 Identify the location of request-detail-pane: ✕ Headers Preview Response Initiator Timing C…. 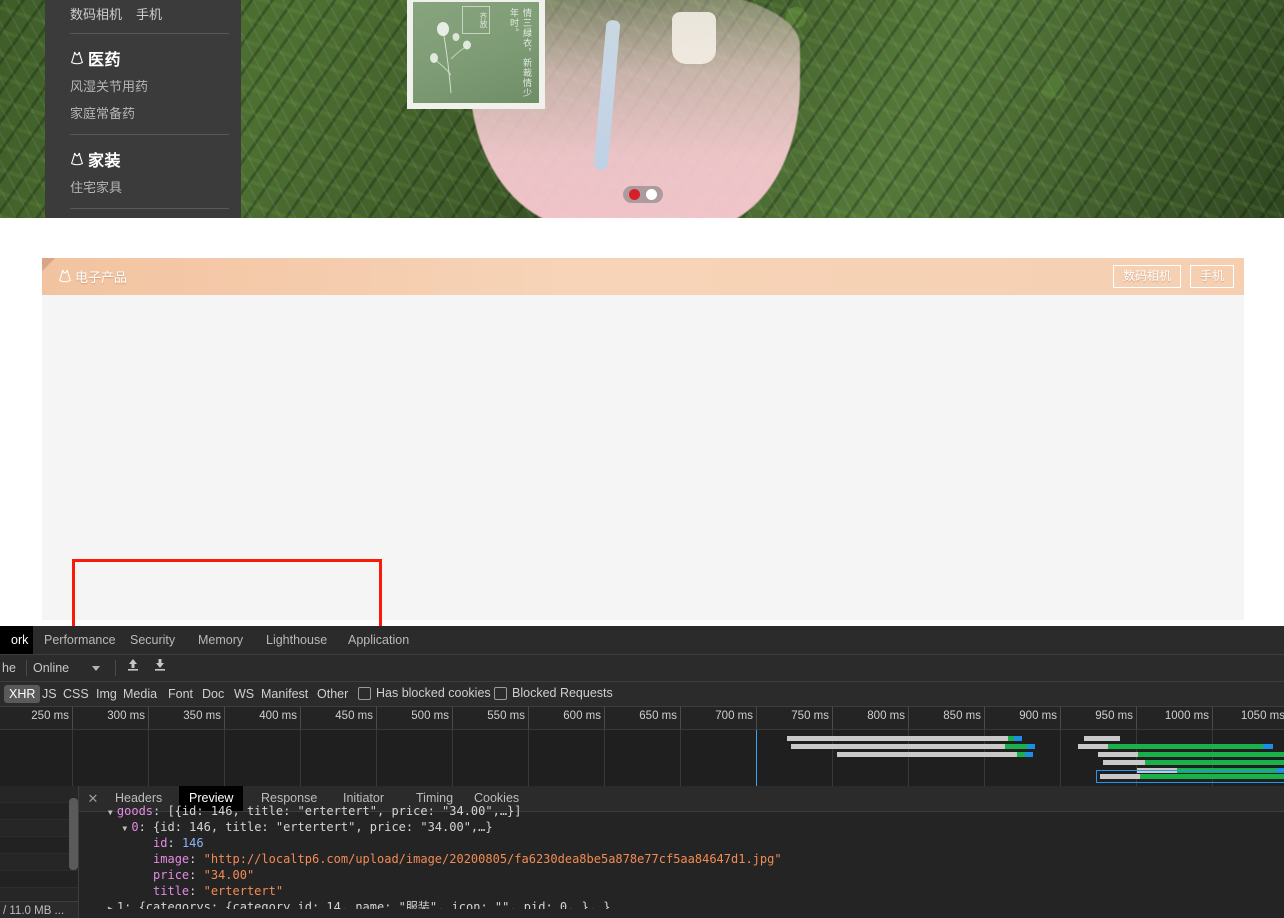
(681, 852).